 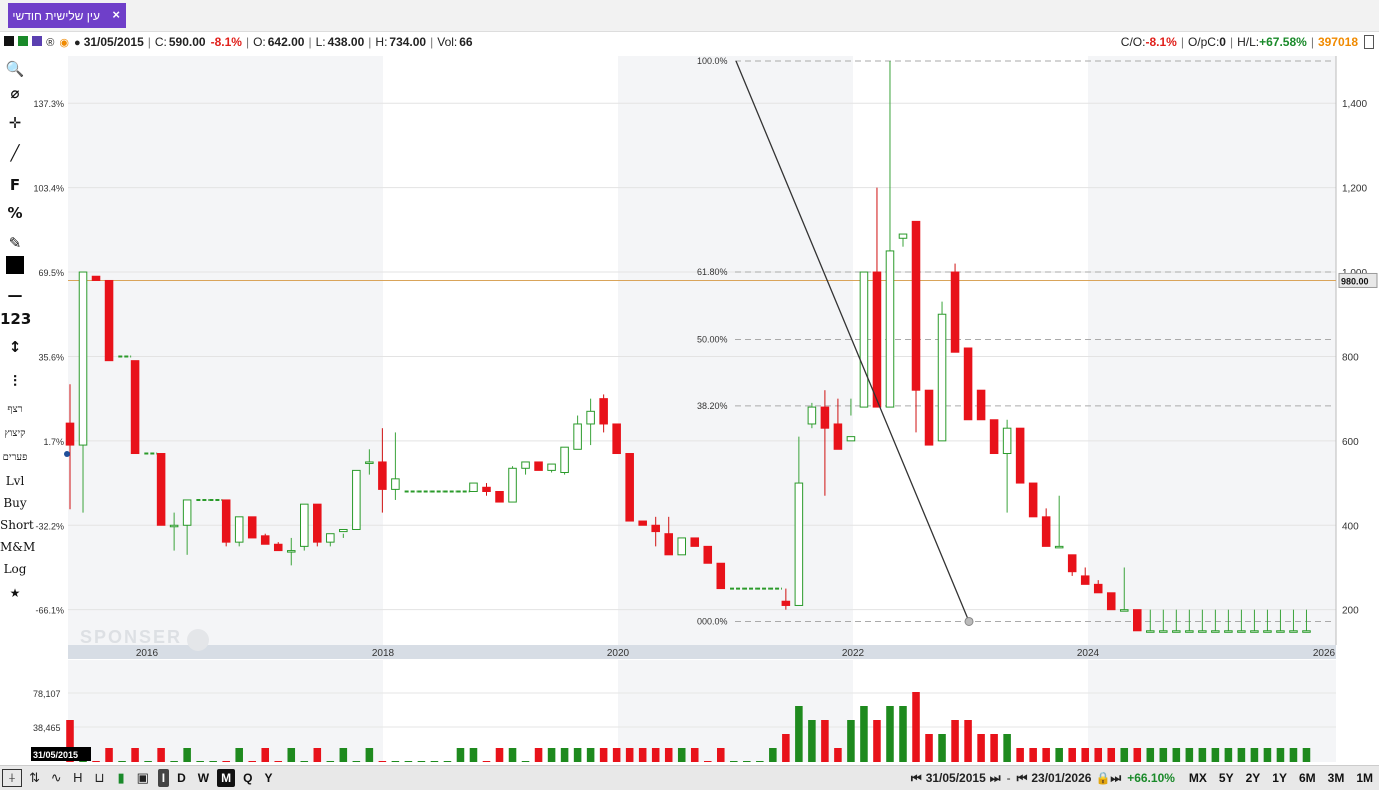 What do you see at coordinates (1354, 104) in the screenshot?
I see `y-right-tick: 1,400` at bounding box center [1354, 104].